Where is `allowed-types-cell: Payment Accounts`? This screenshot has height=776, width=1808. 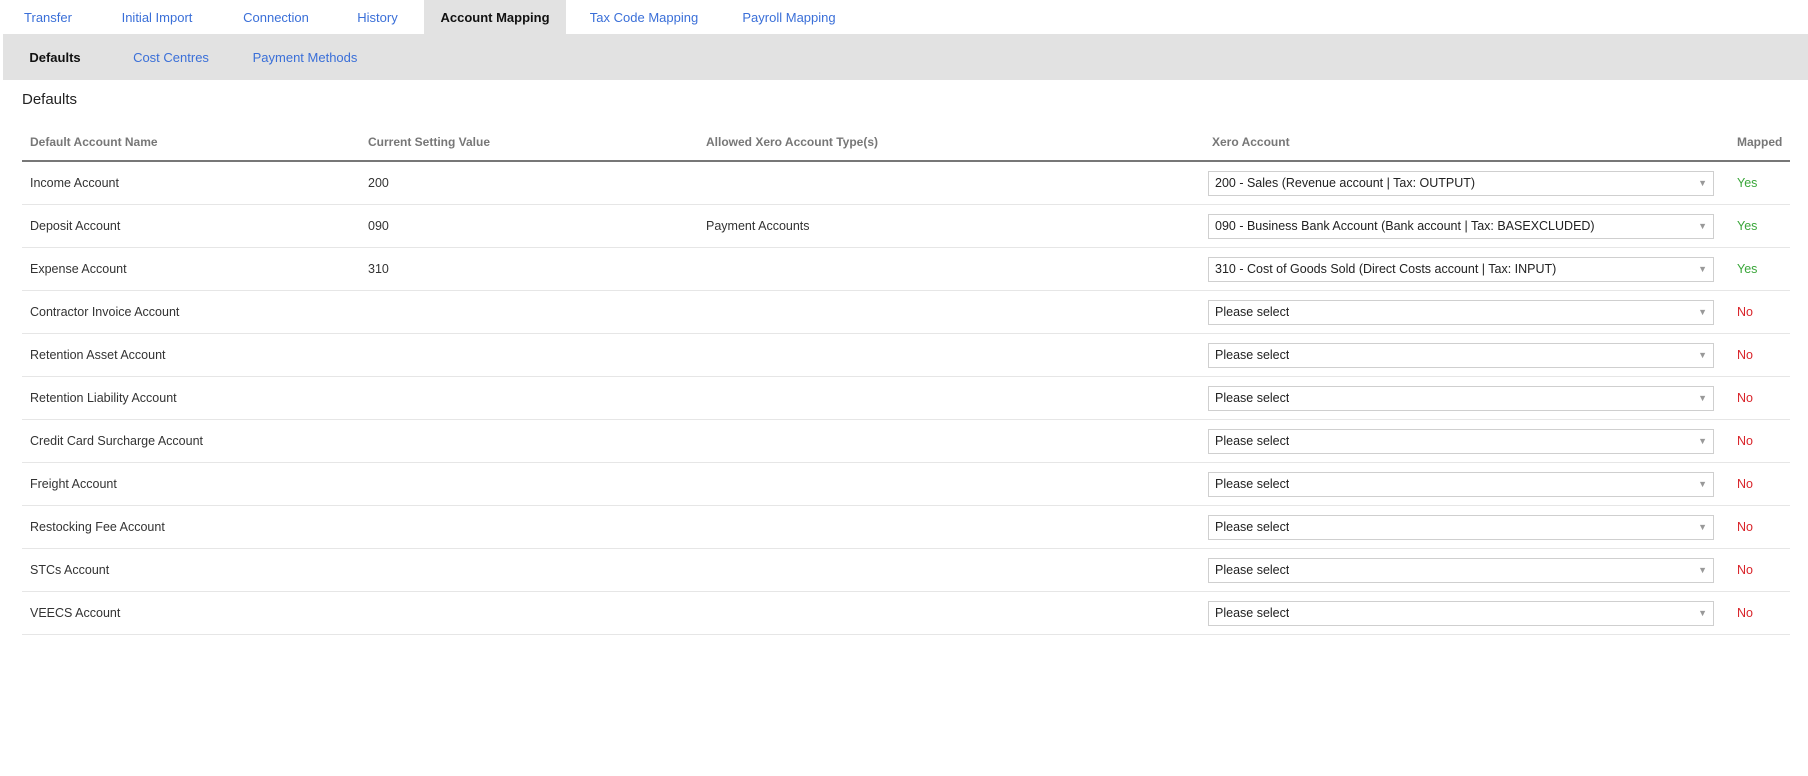
allowed-types-cell: Payment Accounts is located at coordinates (951, 226).